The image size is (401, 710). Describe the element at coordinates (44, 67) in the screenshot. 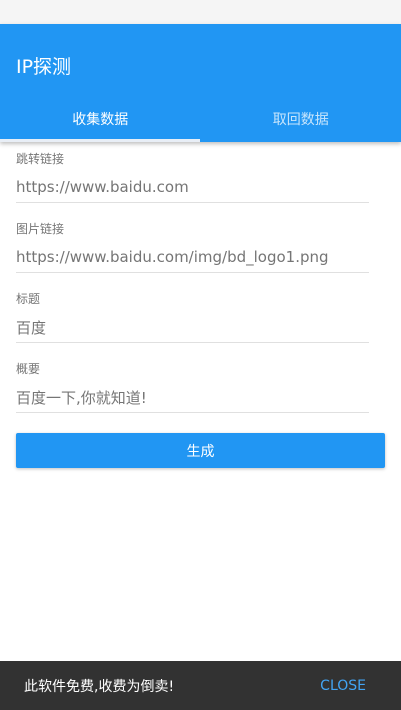

I see `page-title: IP探测` at that location.